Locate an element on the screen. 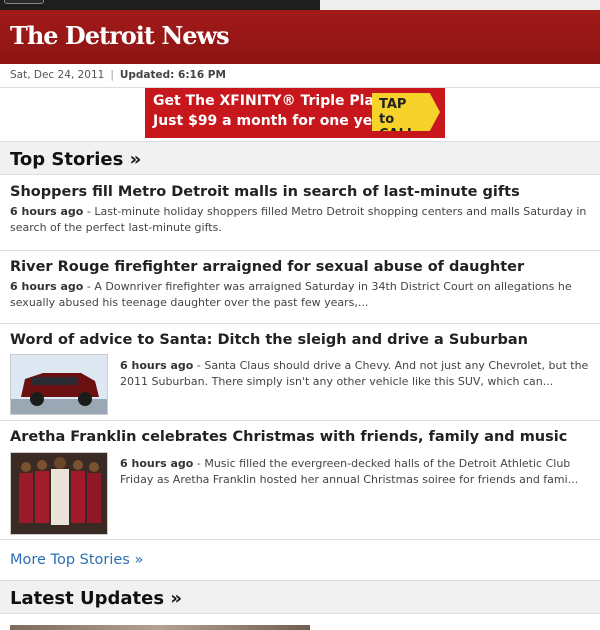 This screenshot has height=630, width=600. ad-line-1: Get The XFINITY® Triple Play. is located at coordinates (270, 101).